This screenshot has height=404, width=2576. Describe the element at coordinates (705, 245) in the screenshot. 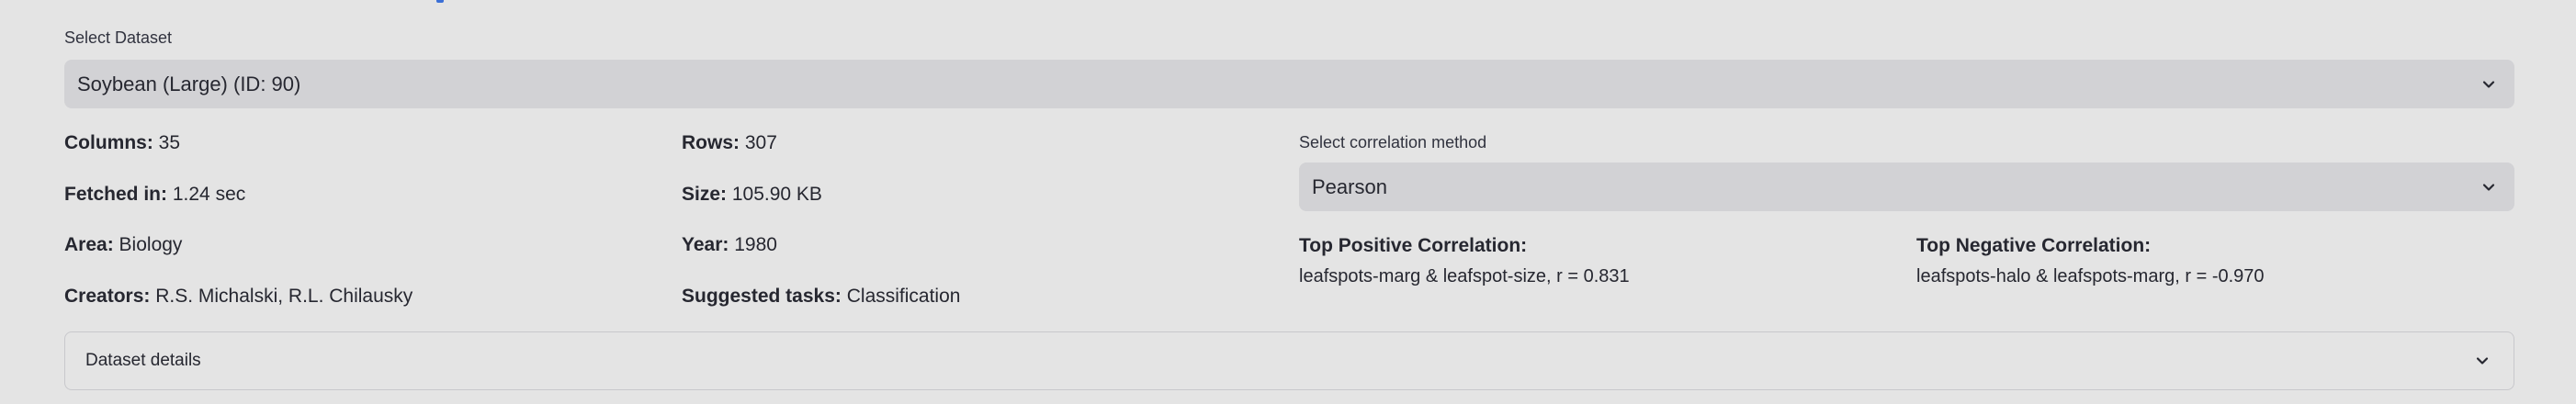

I see `year-label: Year:` at that location.